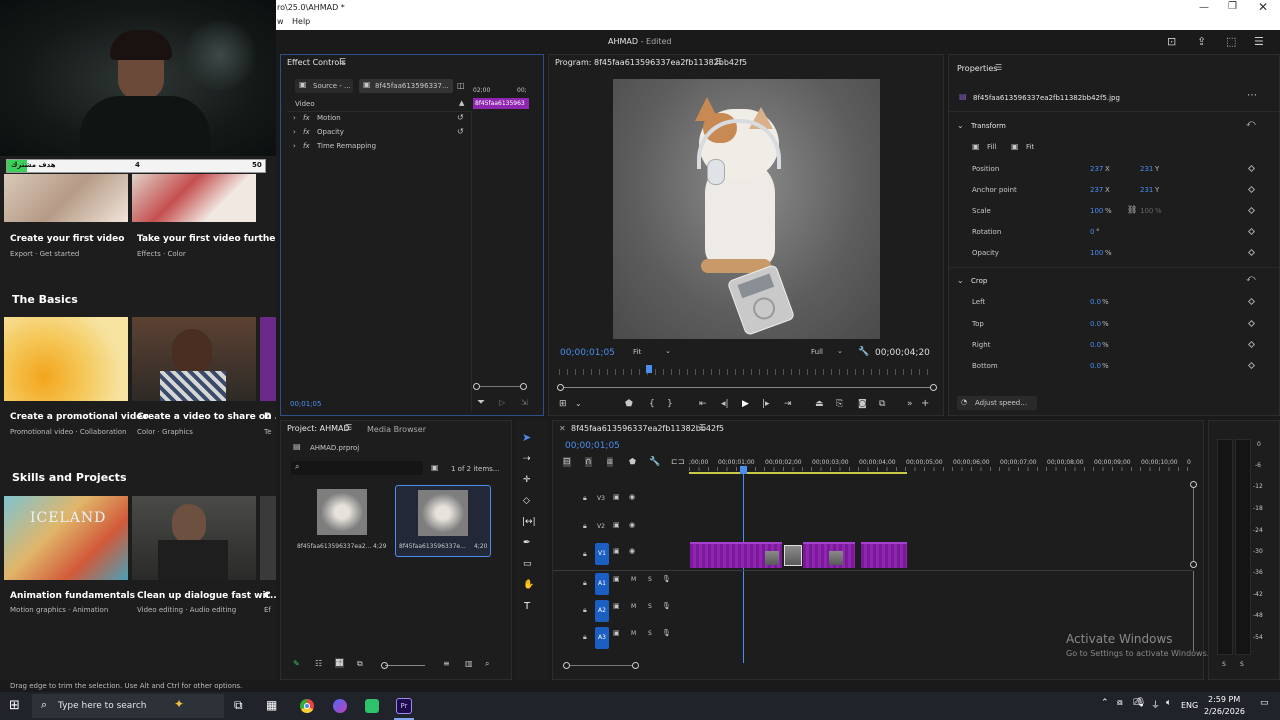 The image size is (1280, 720). What do you see at coordinates (405, 665) in the screenshot?
I see `zoom-slider` at bounding box center [405, 665].